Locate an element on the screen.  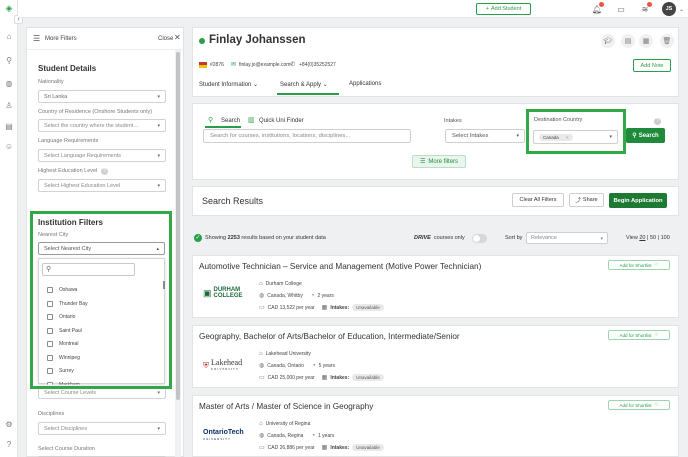
results-title: Search Results is located at coordinates (233, 201).